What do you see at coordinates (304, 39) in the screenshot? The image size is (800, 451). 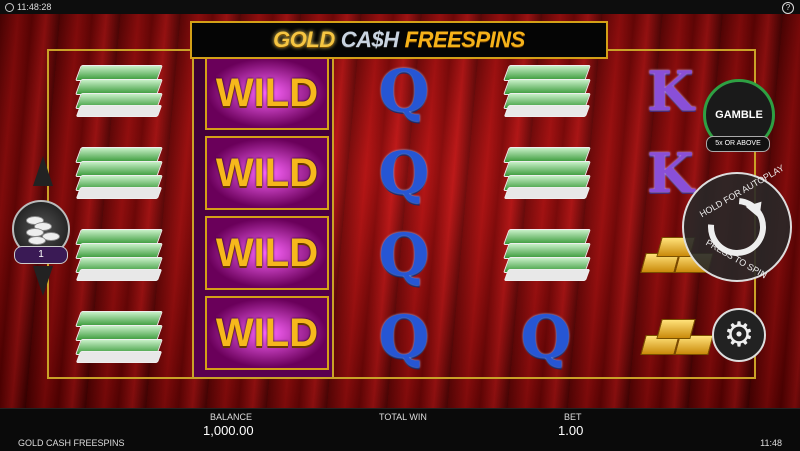 I see `logo-gold: GOLD` at bounding box center [304, 39].